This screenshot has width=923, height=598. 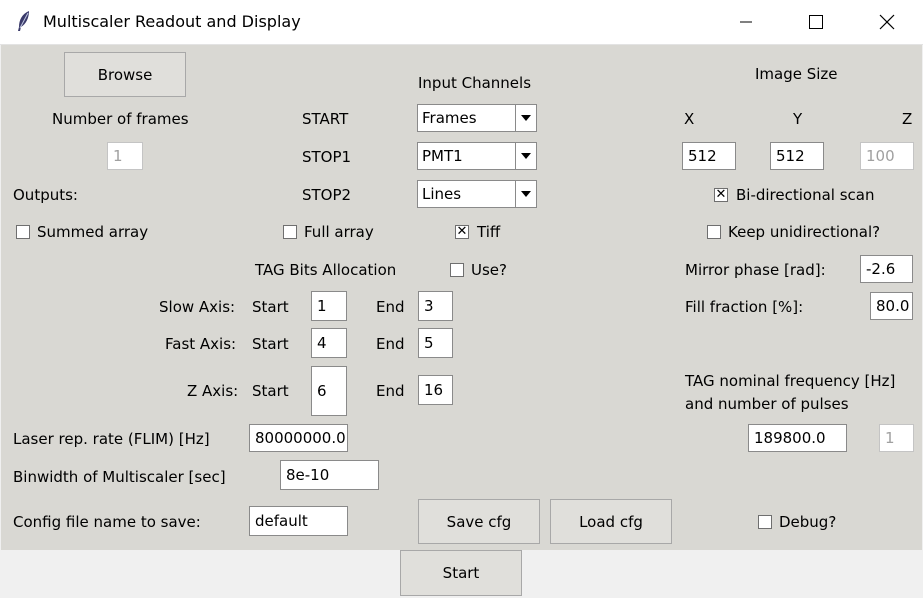 I want to click on start-channel-value: Frames, so click(x=449, y=118).